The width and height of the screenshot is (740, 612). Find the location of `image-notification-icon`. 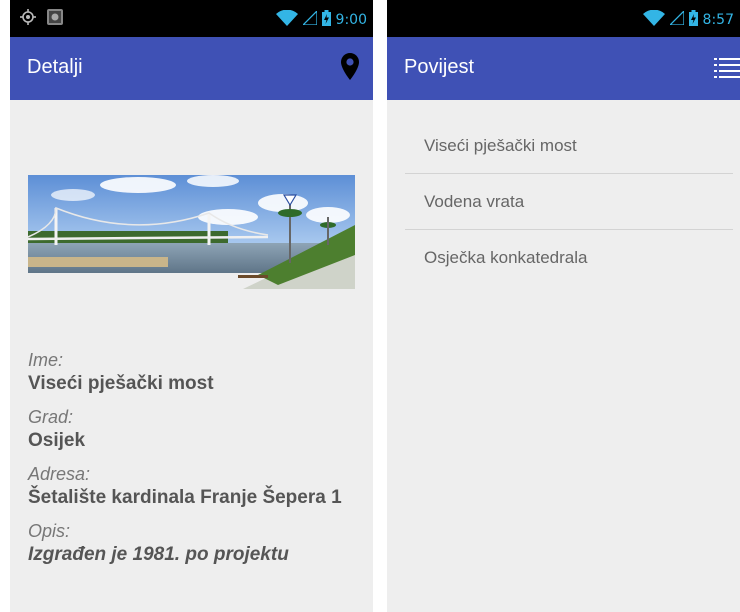

image-notification-icon is located at coordinates (55, 19).